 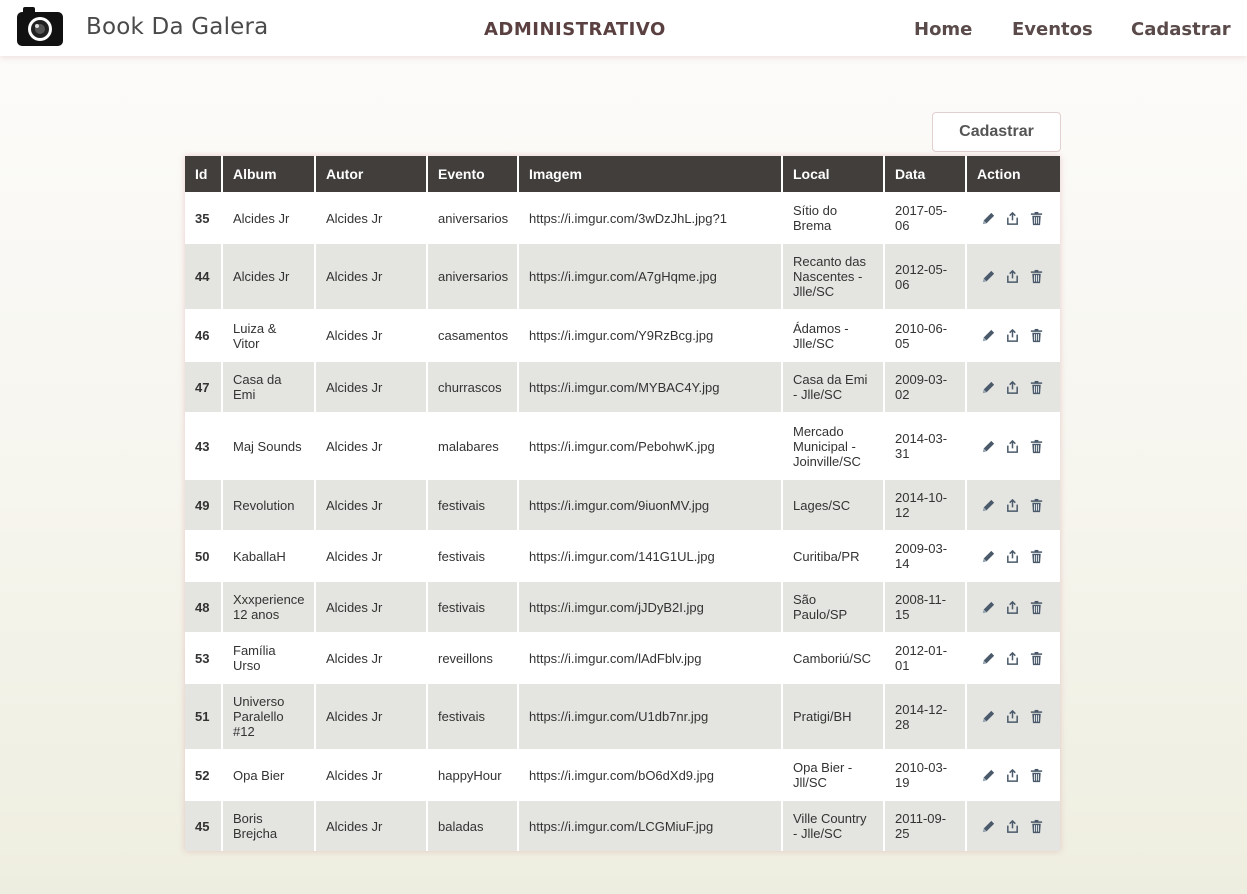 I want to click on cell-imagem: https://i.imgur.com/U1db7nr.jpg, so click(x=650, y=716).